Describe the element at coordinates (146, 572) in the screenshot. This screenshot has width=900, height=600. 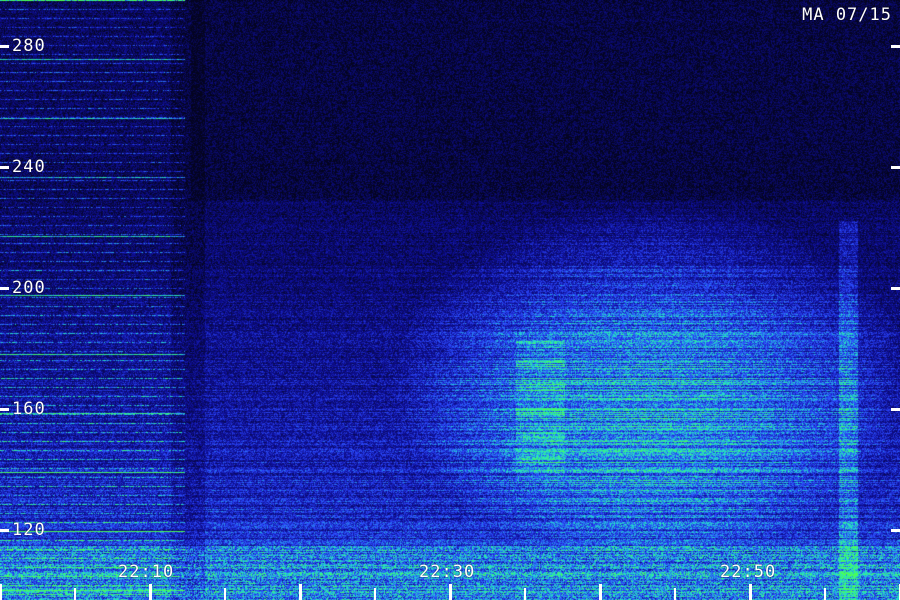
I see `x-tick-label-2210: 22:10` at that location.